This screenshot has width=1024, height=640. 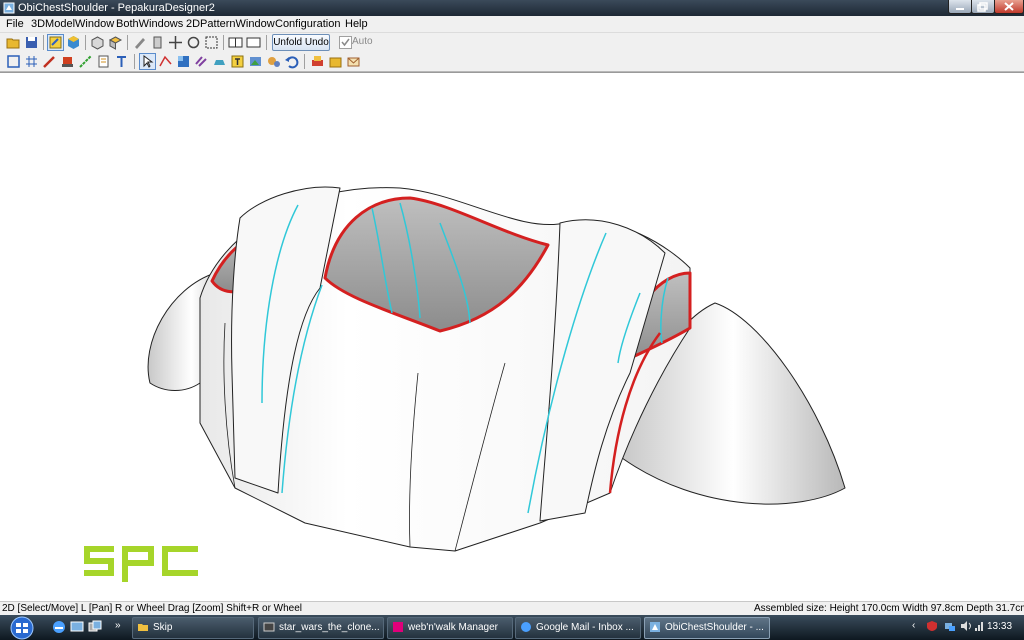 I want to click on texture-icon, so click(x=183, y=61).